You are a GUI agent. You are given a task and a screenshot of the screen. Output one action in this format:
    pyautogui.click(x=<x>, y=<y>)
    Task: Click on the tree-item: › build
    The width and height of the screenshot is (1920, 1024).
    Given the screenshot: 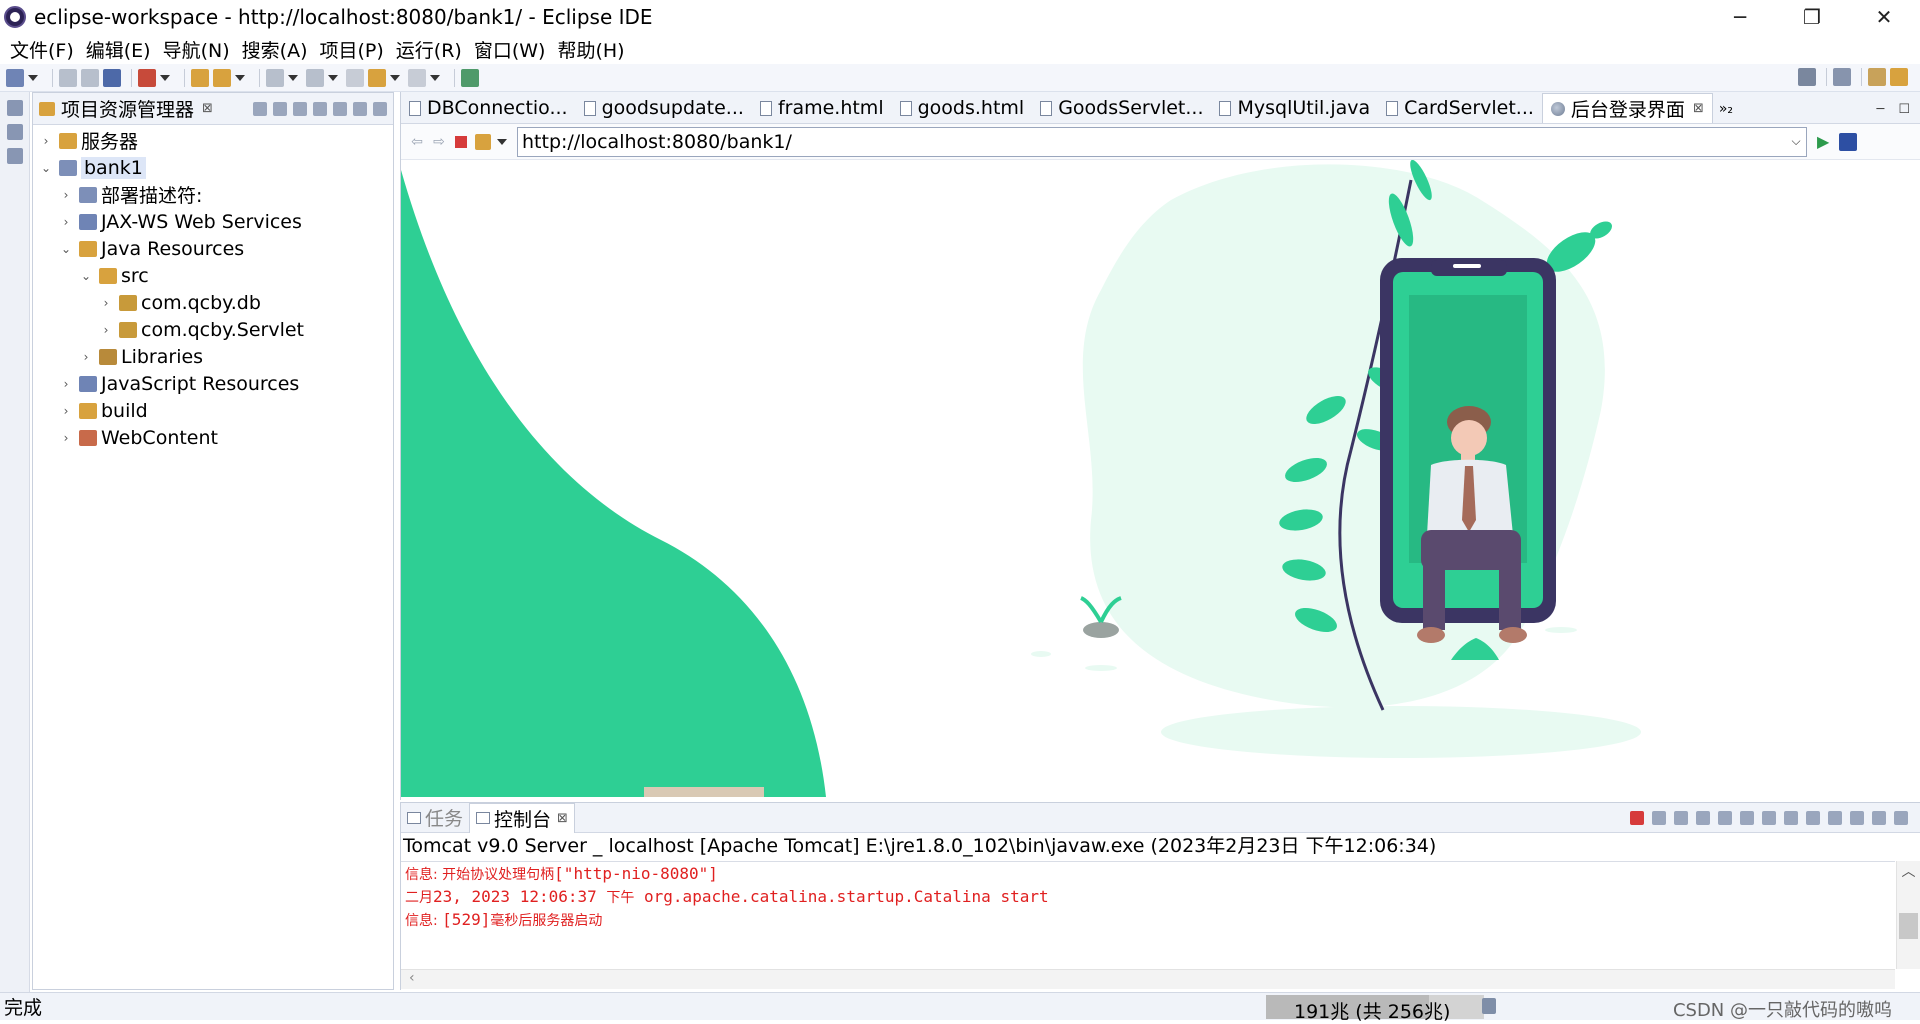 What is the action you would take?
    pyautogui.click(x=213, y=410)
    